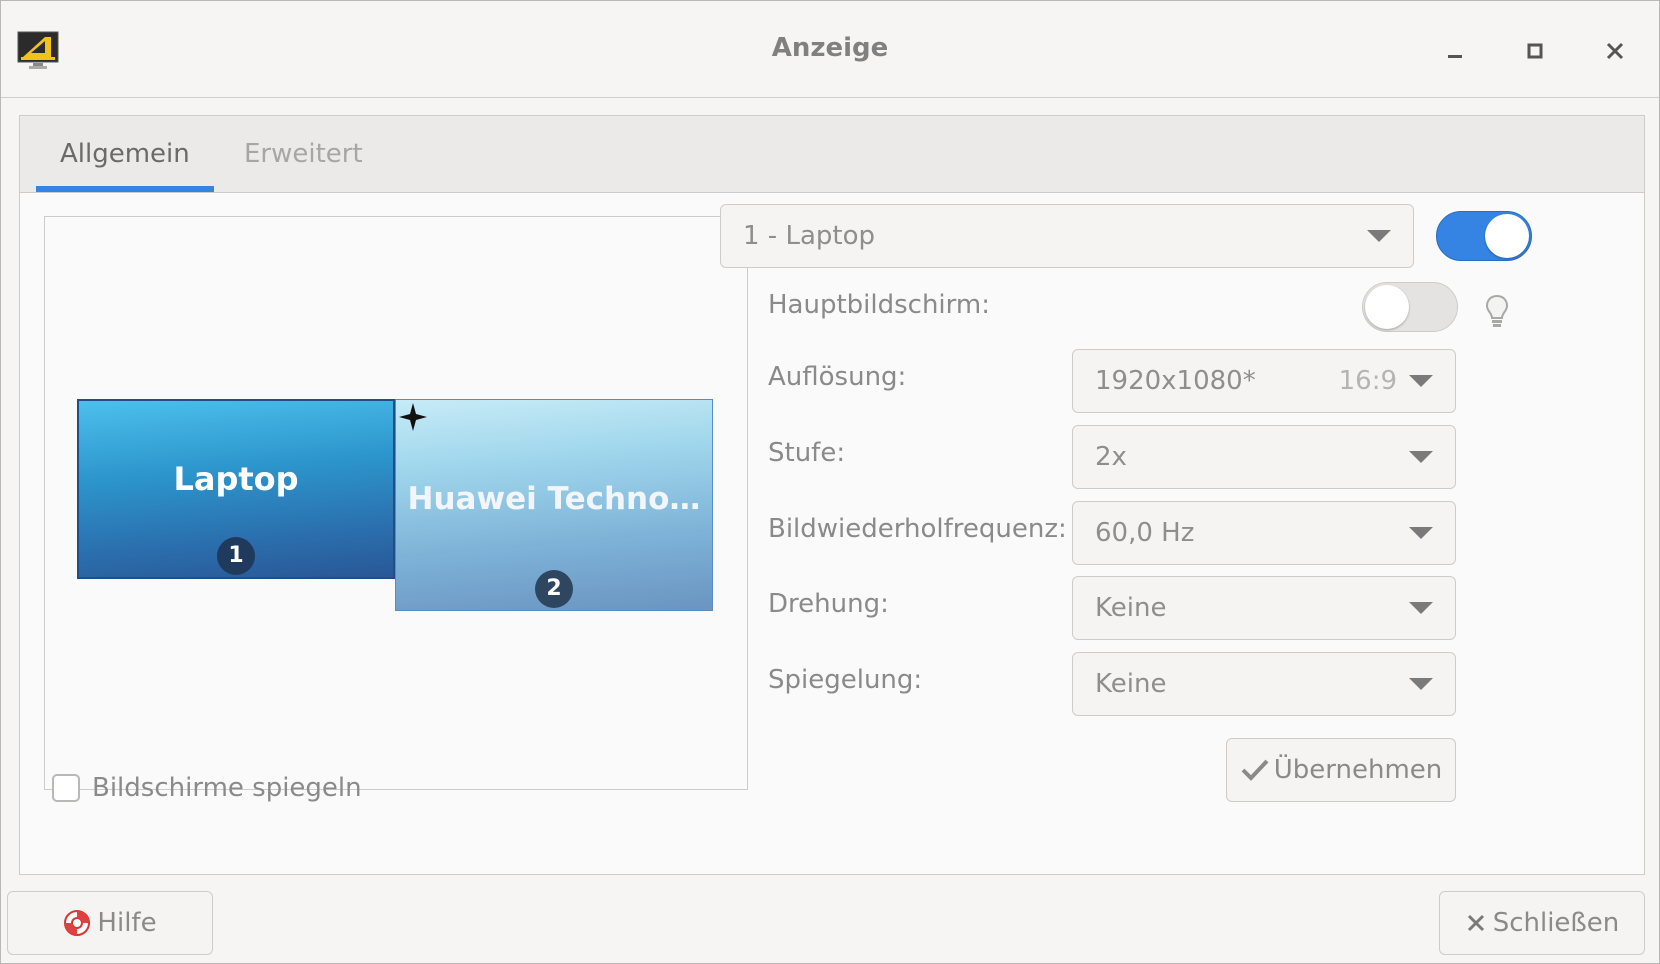  Describe the element at coordinates (1175, 381) in the screenshot. I see `resolution-value: 1920x1080*` at that location.